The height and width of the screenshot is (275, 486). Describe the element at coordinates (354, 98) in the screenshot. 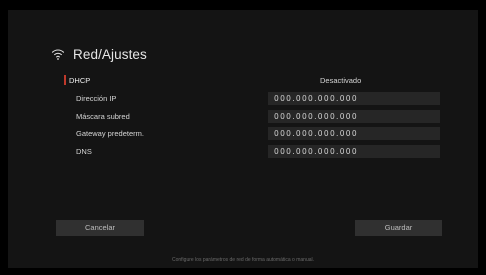

I see `ip-address-field: 000.000.000.000` at that location.